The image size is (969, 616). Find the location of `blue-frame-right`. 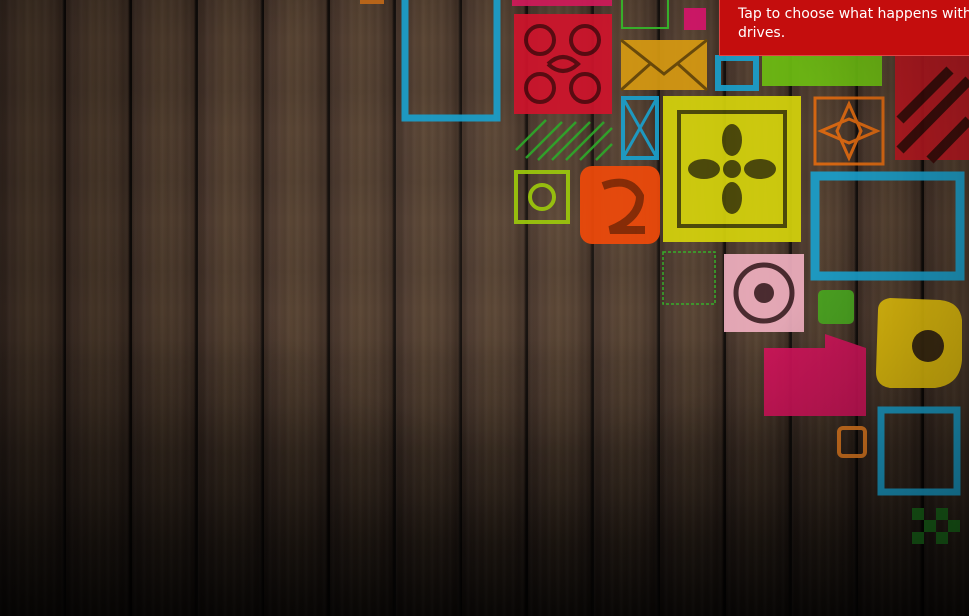

blue-frame-right is located at coordinates (887, 226).